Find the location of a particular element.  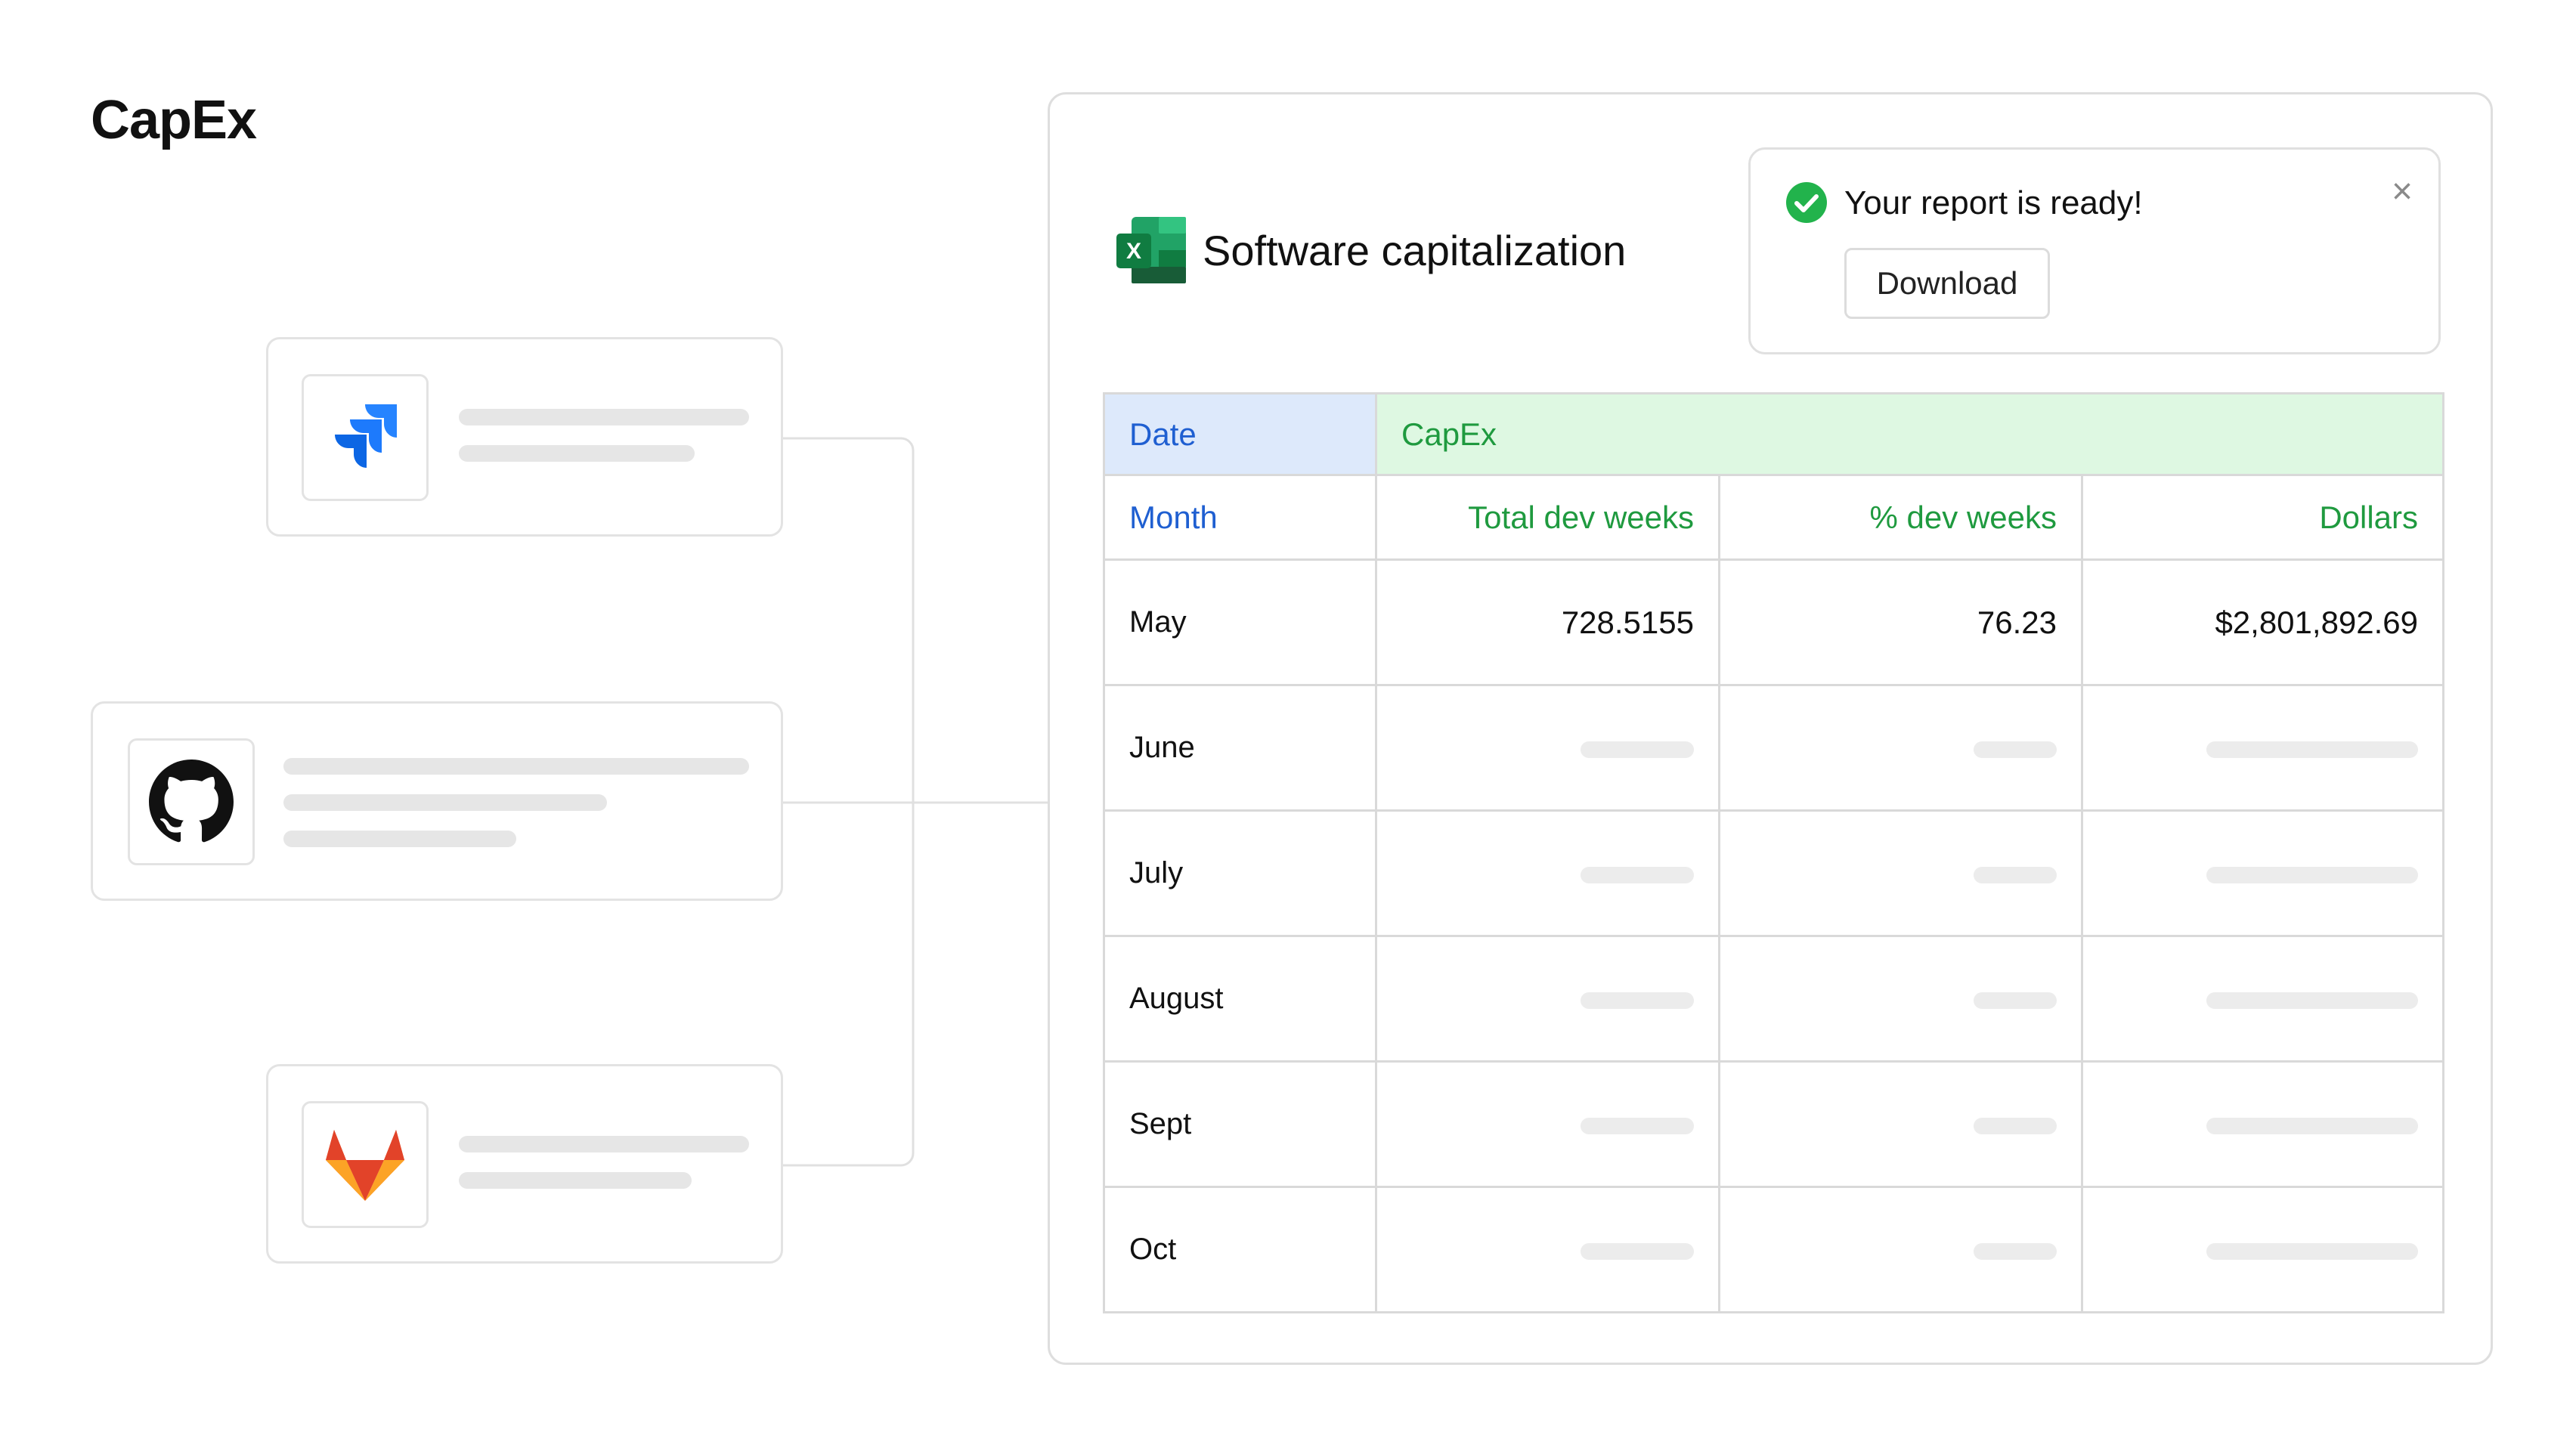

jira-icon is located at coordinates (366, 436).